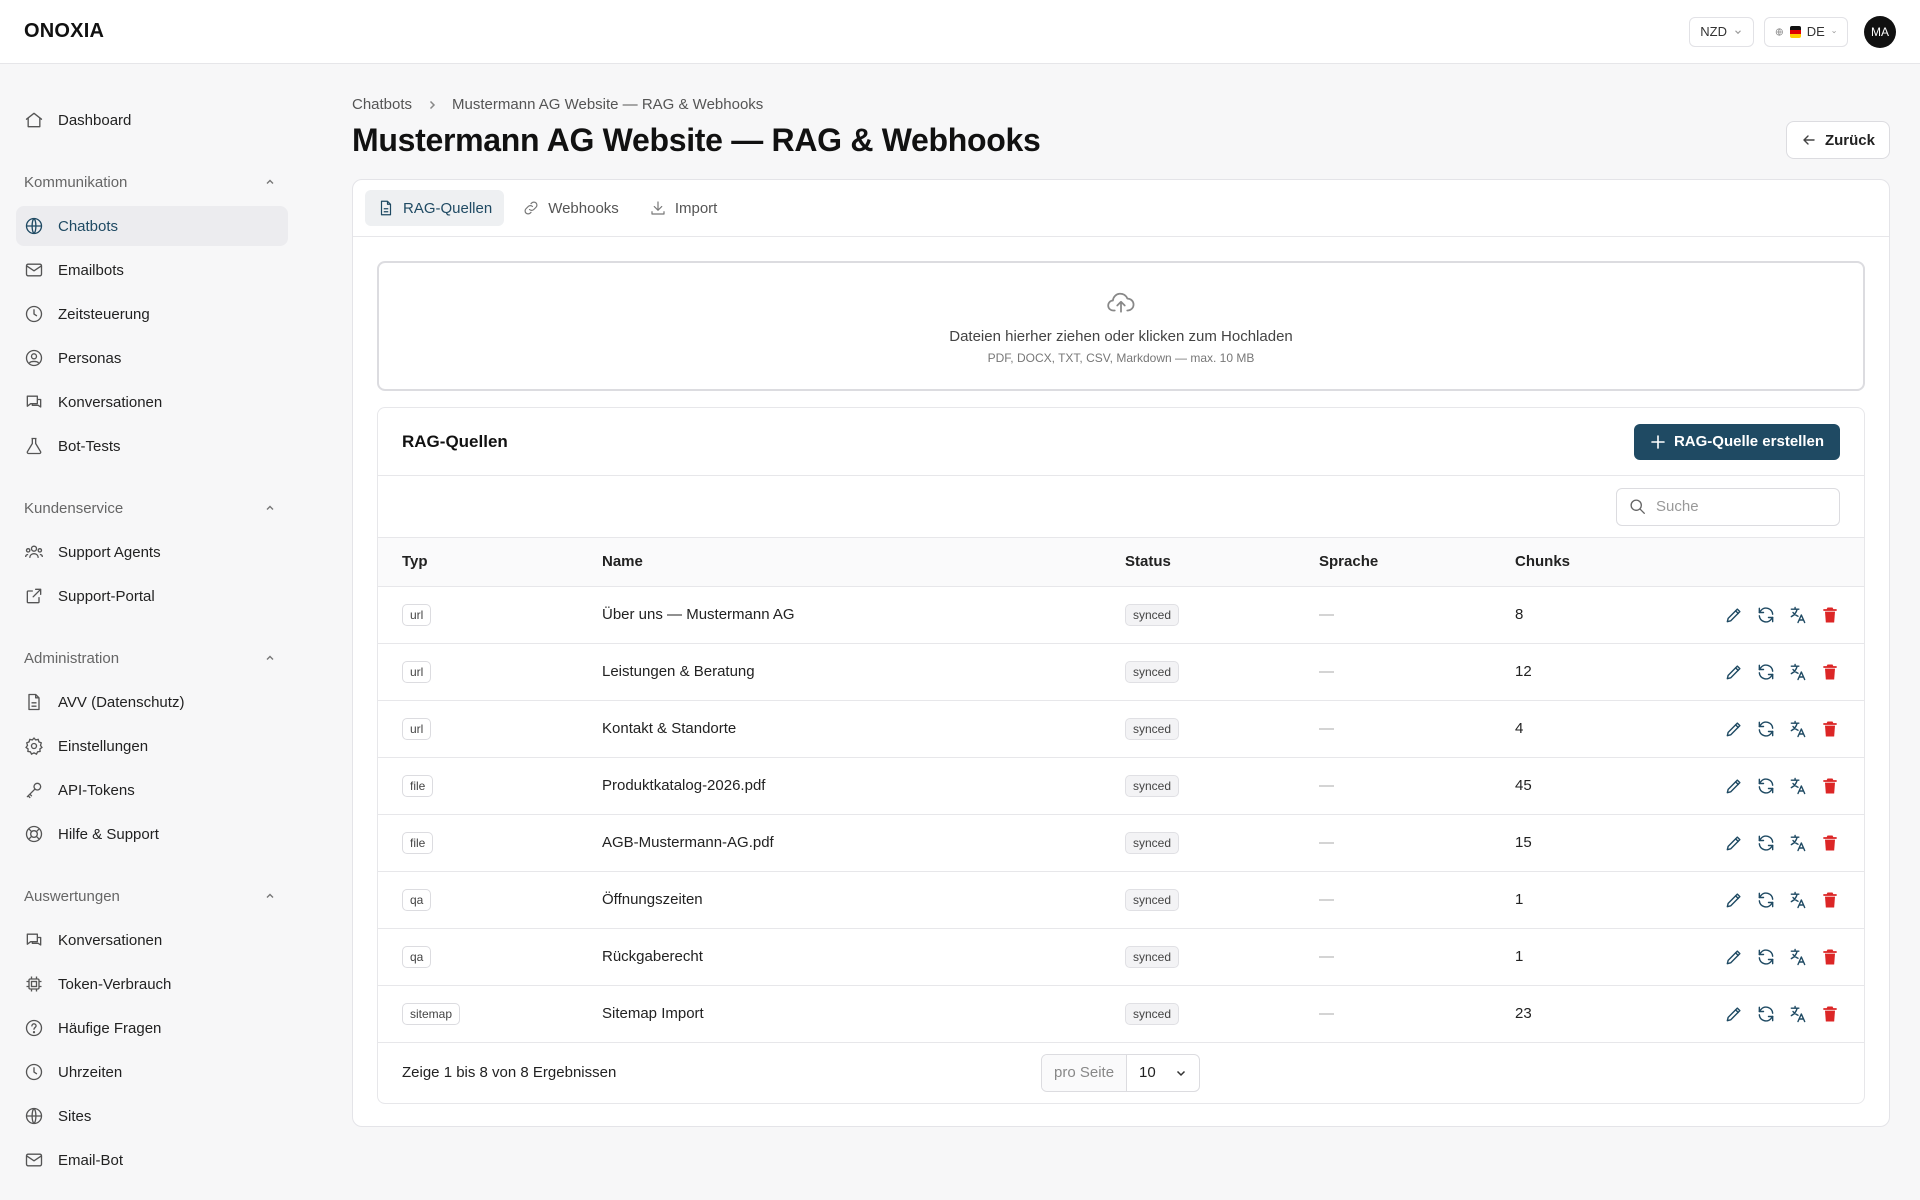 Image resolution: width=1920 pixels, height=1200 pixels. What do you see at coordinates (152, 1116) in the screenshot?
I see `sidebar-item-sites: Sites` at bounding box center [152, 1116].